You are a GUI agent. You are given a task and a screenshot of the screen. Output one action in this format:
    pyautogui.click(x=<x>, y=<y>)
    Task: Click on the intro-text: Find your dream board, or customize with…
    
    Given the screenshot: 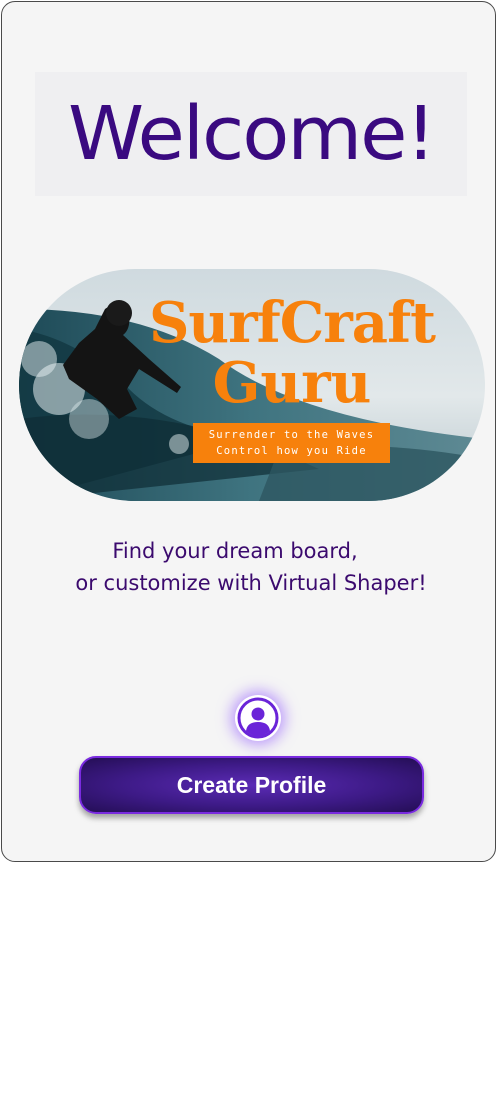 What is the action you would take?
    pyautogui.click(x=251, y=567)
    